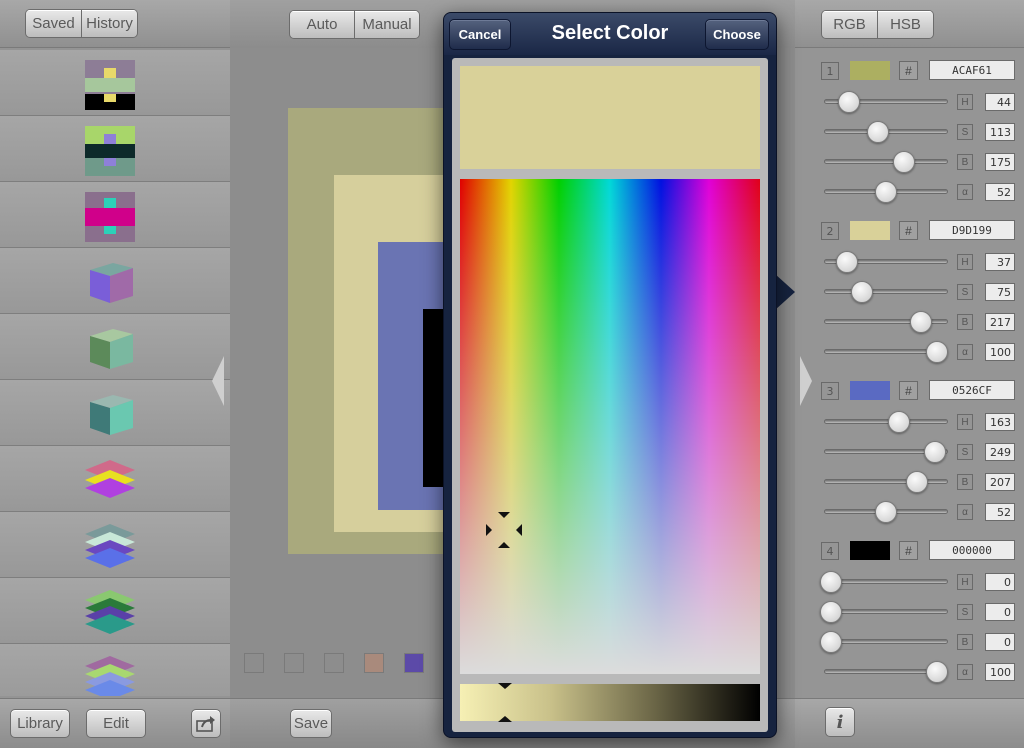 This screenshot has height=748, width=1024. What do you see at coordinates (1000, 102) in the screenshot?
I see `slider-value-h: 44` at bounding box center [1000, 102].